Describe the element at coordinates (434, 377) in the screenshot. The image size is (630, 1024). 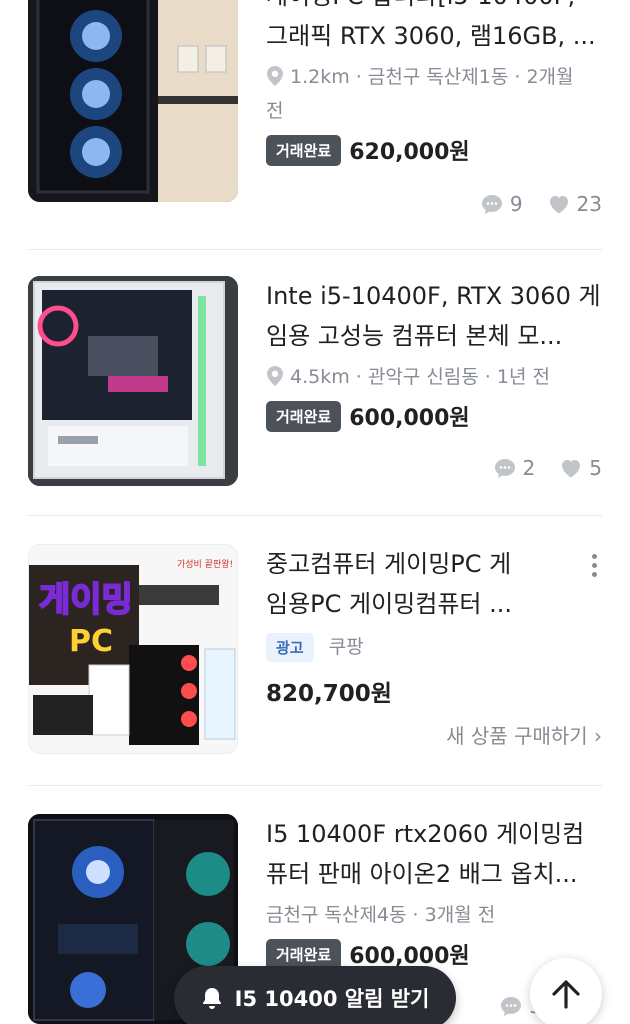
I see `item-meta: 4.5km · 관악구 신림동 · 1년 전` at that location.